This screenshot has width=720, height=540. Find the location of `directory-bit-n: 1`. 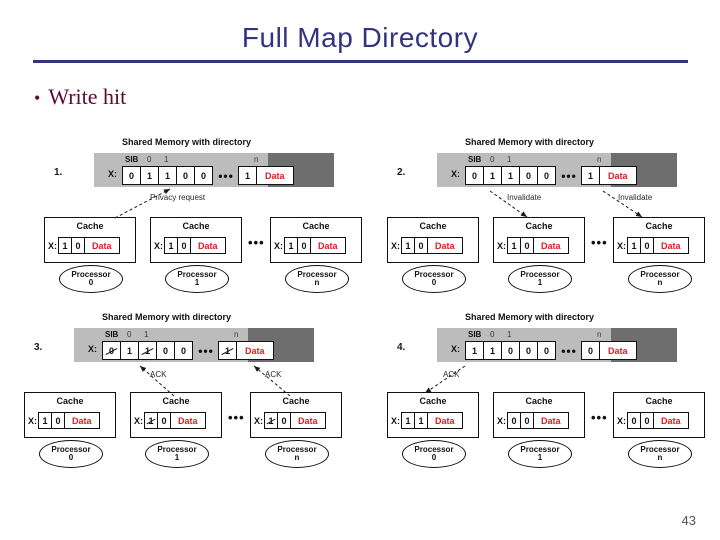

directory-bit-n: 1 is located at coordinates (227, 350).